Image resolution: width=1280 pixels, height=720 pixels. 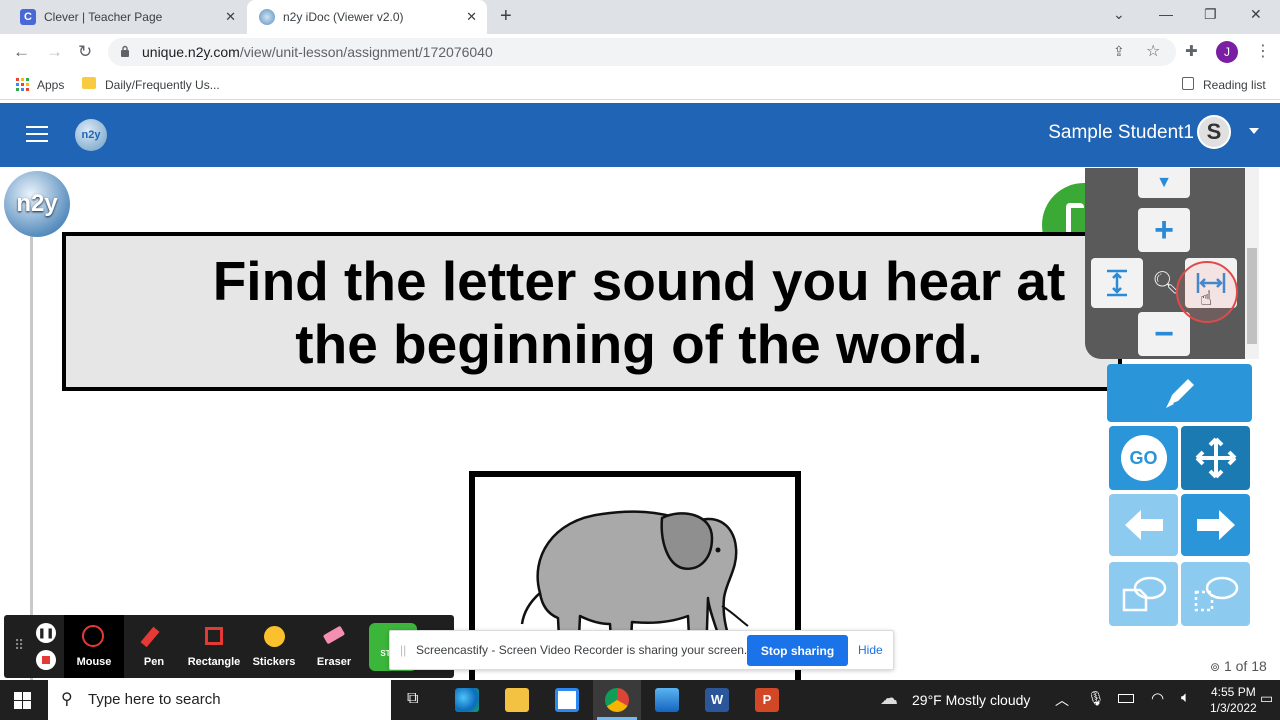 I want to click on cast-tool-label: Pen, so click(x=154, y=662).